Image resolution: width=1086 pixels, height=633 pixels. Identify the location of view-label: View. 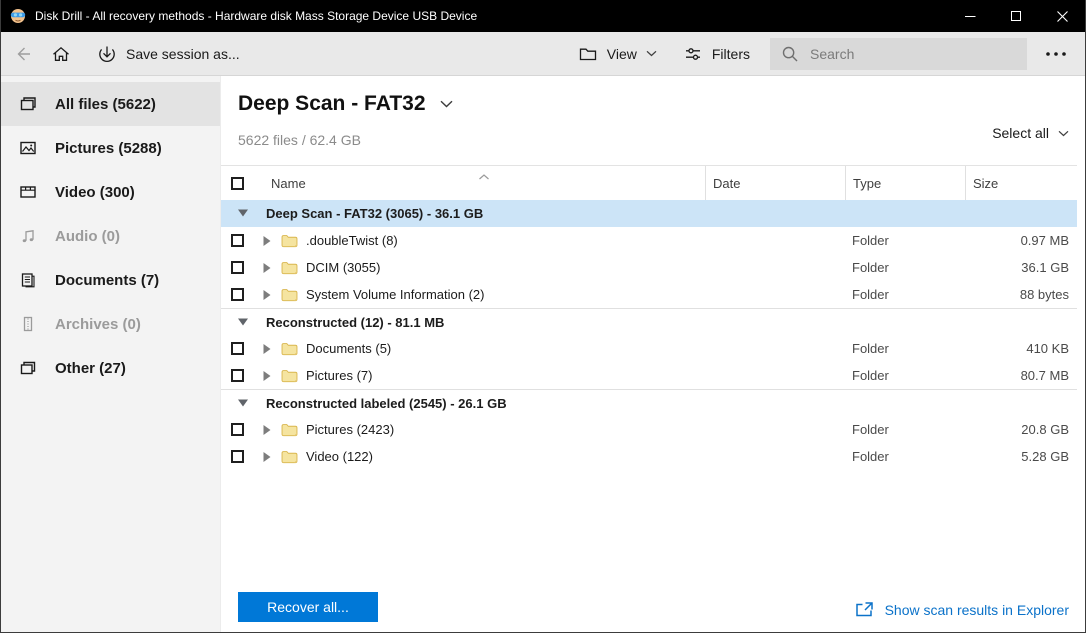
(621, 53).